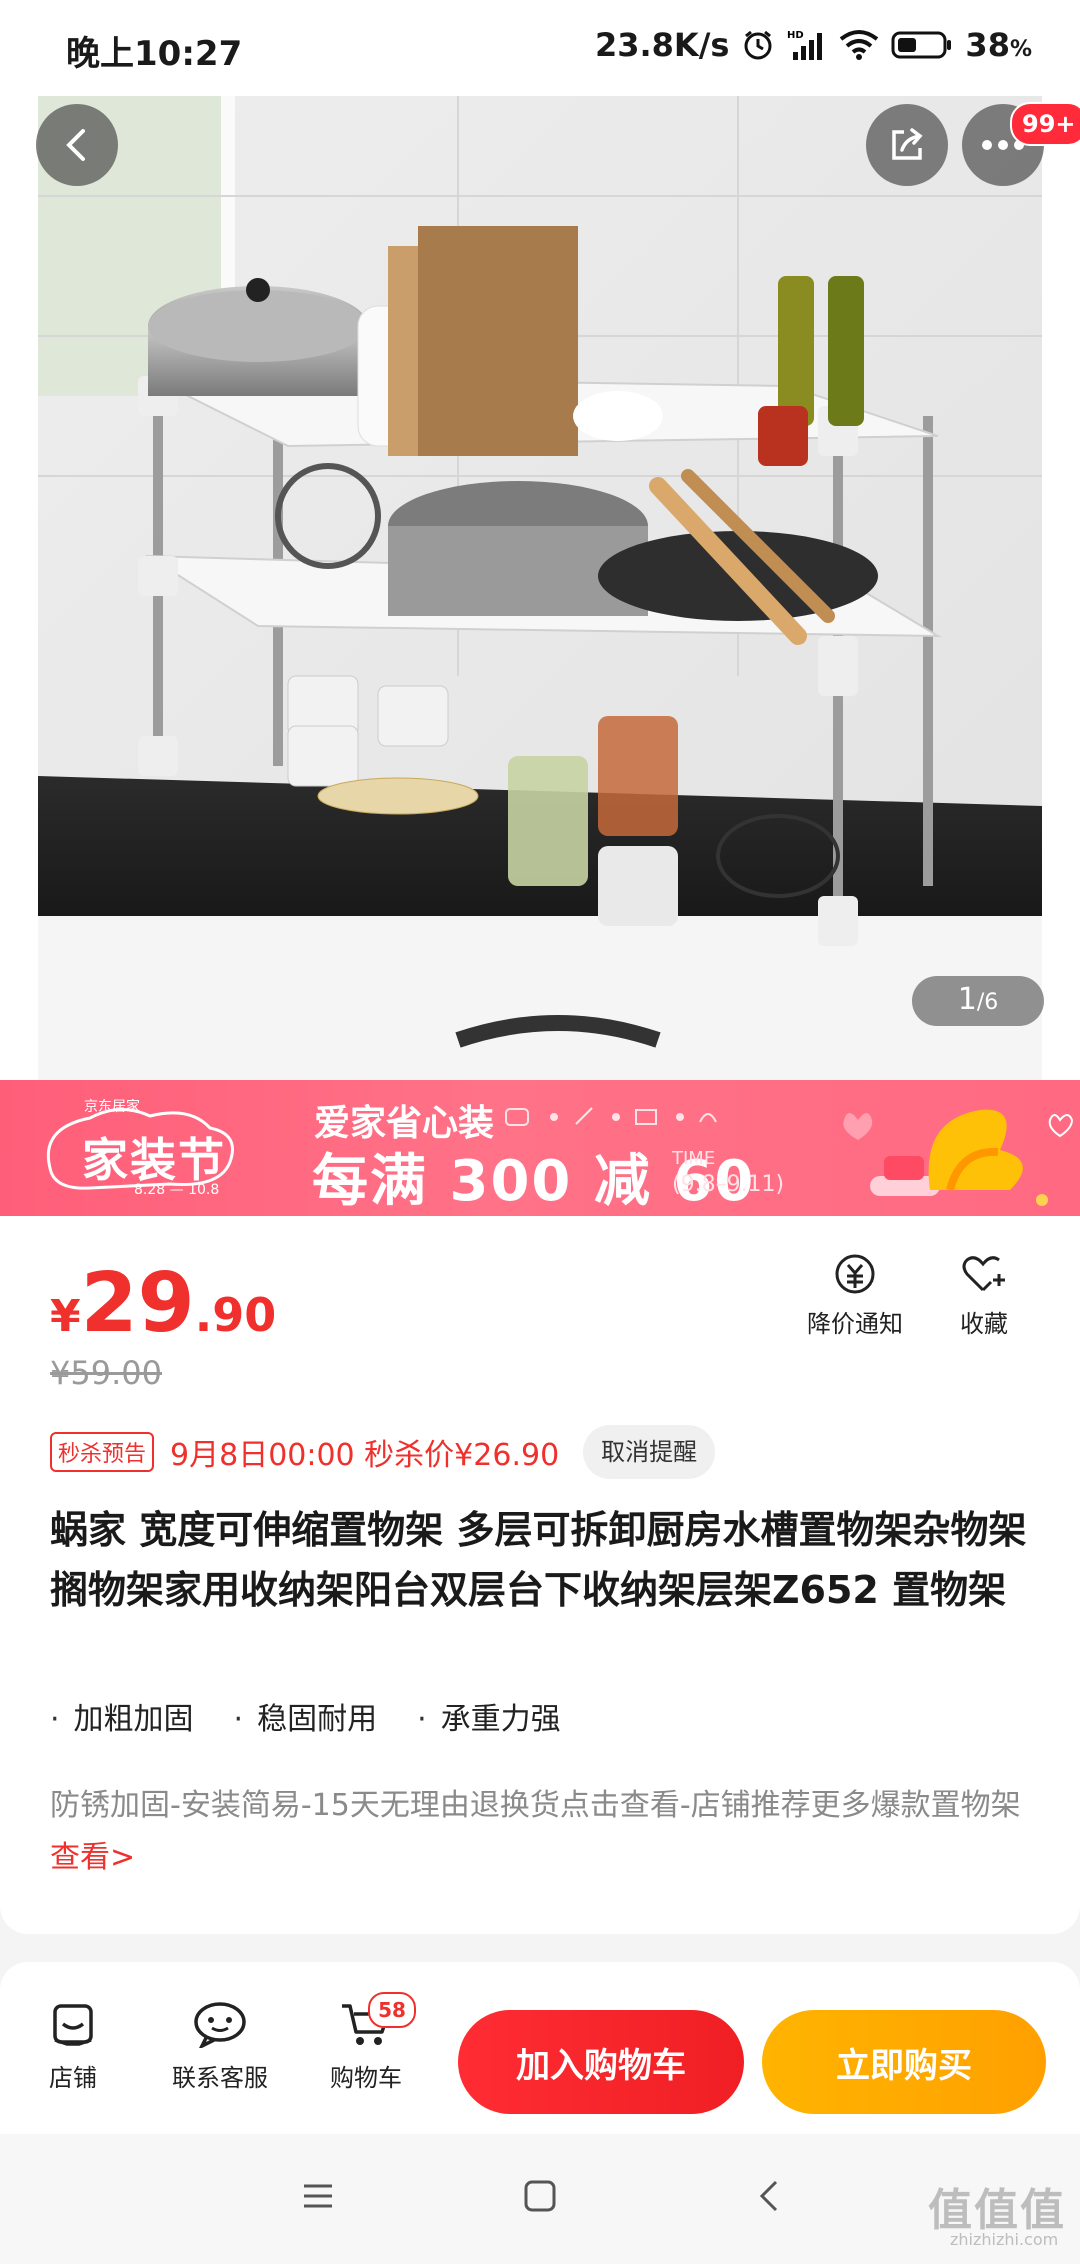  What do you see at coordinates (807, 45) in the screenshot?
I see `hd-signal-icon: HD` at bounding box center [807, 45].